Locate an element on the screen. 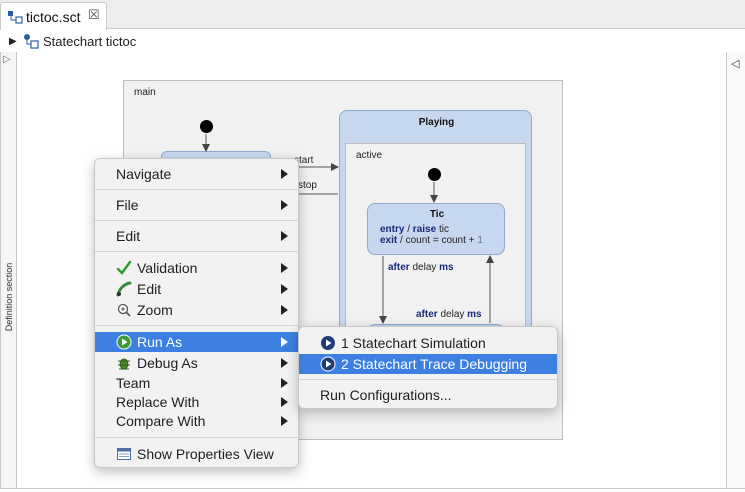  zoom-icon is located at coordinates (124, 310).